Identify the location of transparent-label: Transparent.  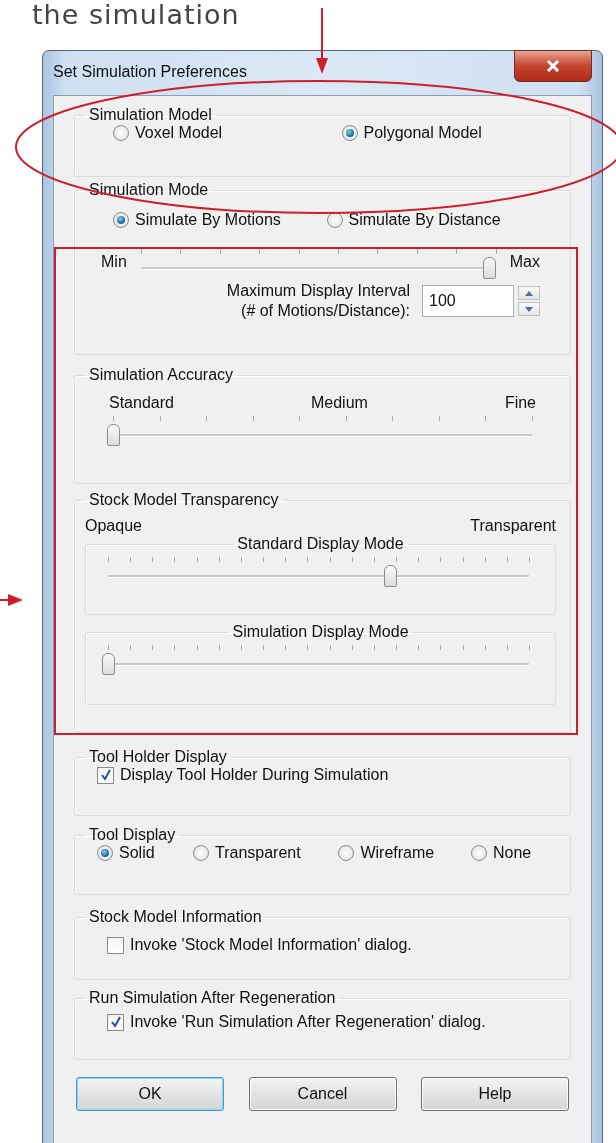
(513, 526).